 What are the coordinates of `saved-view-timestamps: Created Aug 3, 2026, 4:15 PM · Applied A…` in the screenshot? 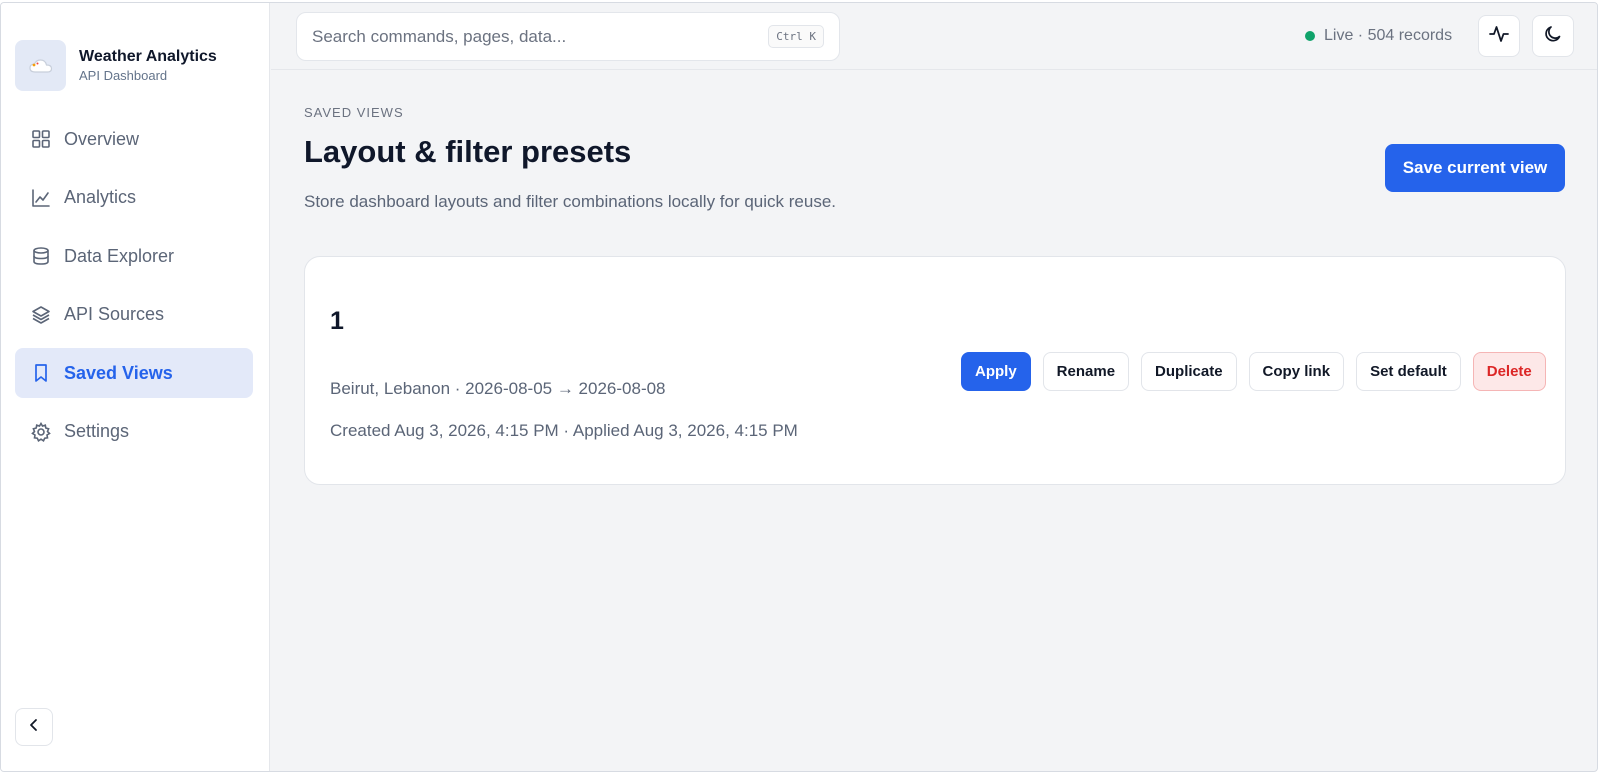 It's located at (564, 430).